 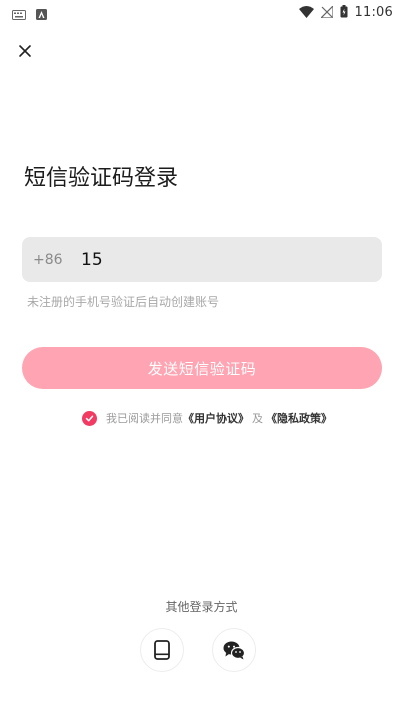 I want to click on send-code-button: 发送短信验证码, so click(x=202, y=368).